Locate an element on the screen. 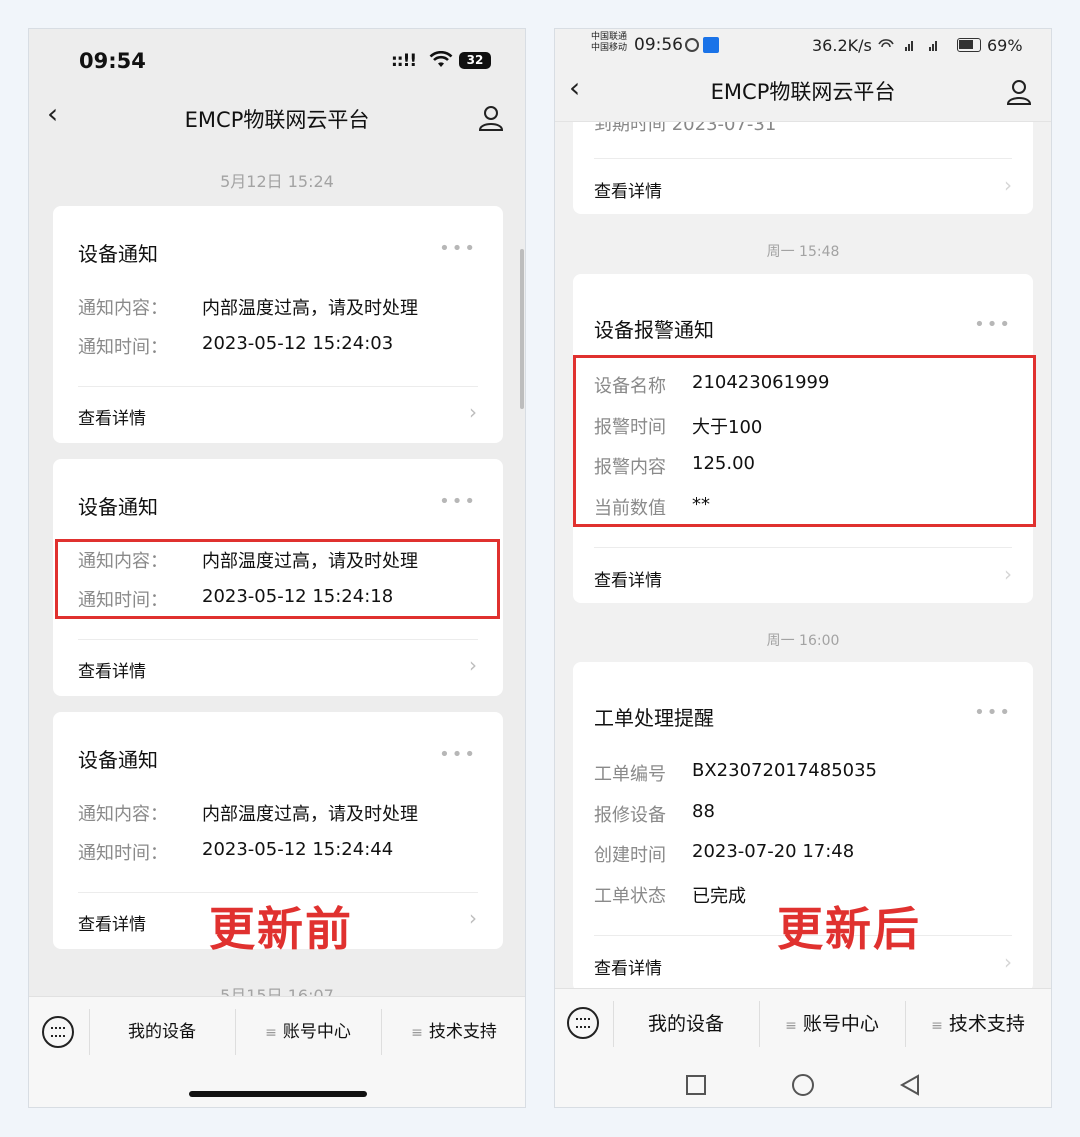  app-notification-icon is located at coordinates (711, 45).